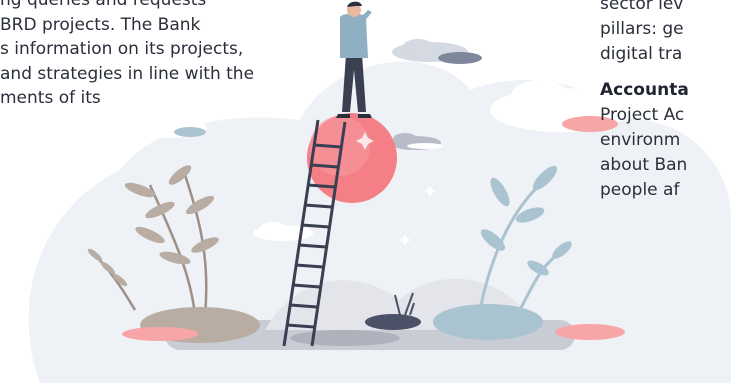 The height and width of the screenshot is (383, 731). What do you see at coordinates (590, 332) in the screenshot?
I see `pink-mound-right` at bounding box center [590, 332].